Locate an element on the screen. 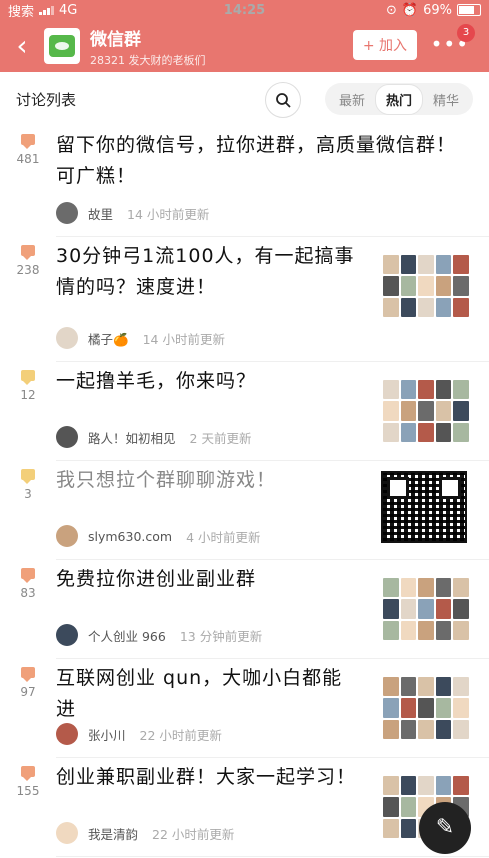 This screenshot has width=489, height=858. post-reply-count: 238 is located at coordinates (28, 261).